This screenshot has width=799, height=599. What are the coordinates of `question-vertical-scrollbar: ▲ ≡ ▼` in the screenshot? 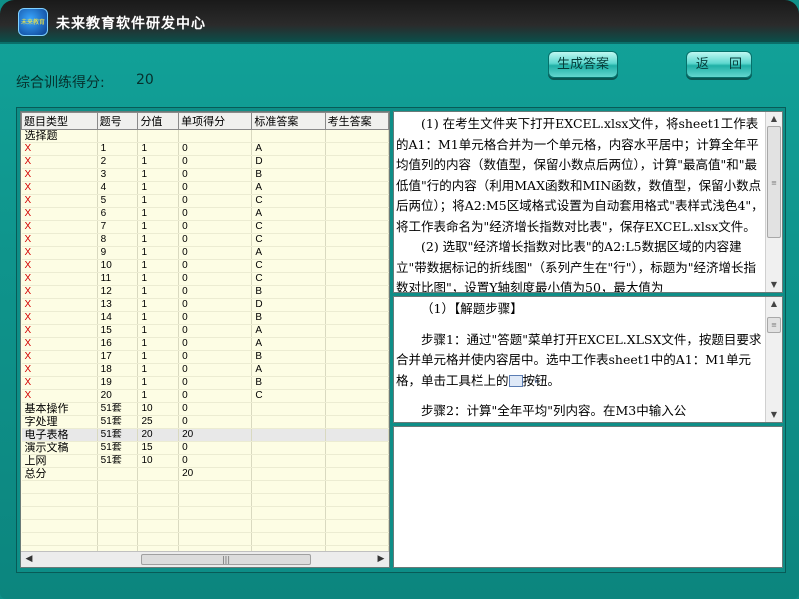 It's located at (773, 202).